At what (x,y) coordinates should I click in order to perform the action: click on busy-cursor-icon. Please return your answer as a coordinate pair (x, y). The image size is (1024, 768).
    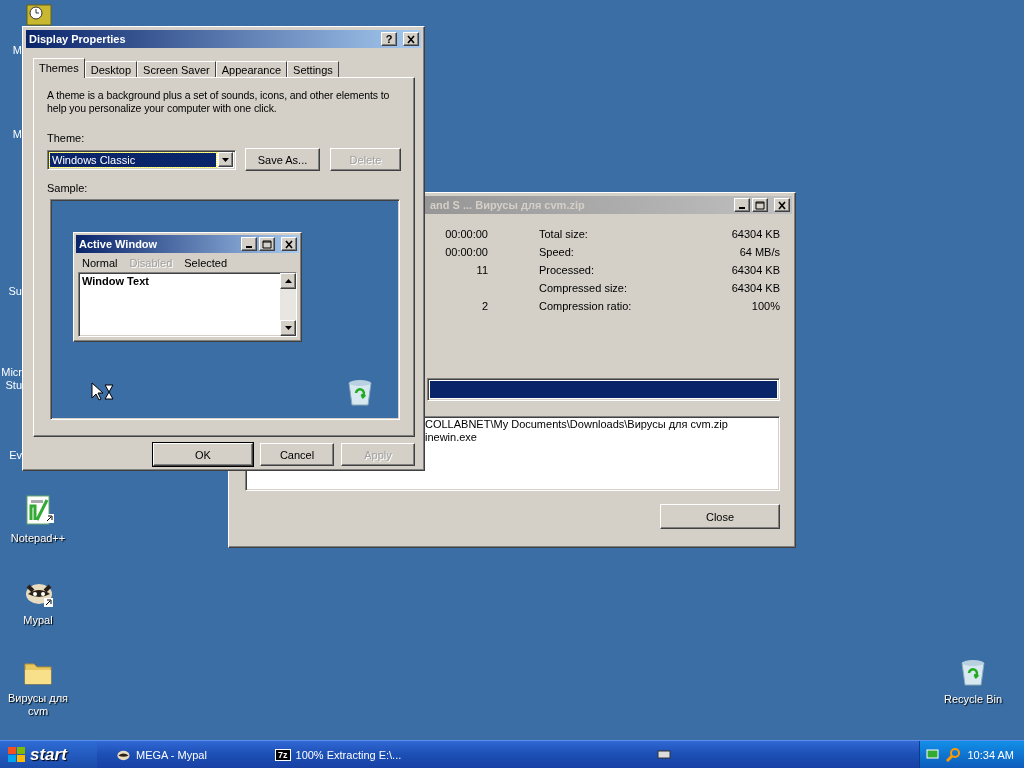
    Looking at the image, I should click on (103, 392).